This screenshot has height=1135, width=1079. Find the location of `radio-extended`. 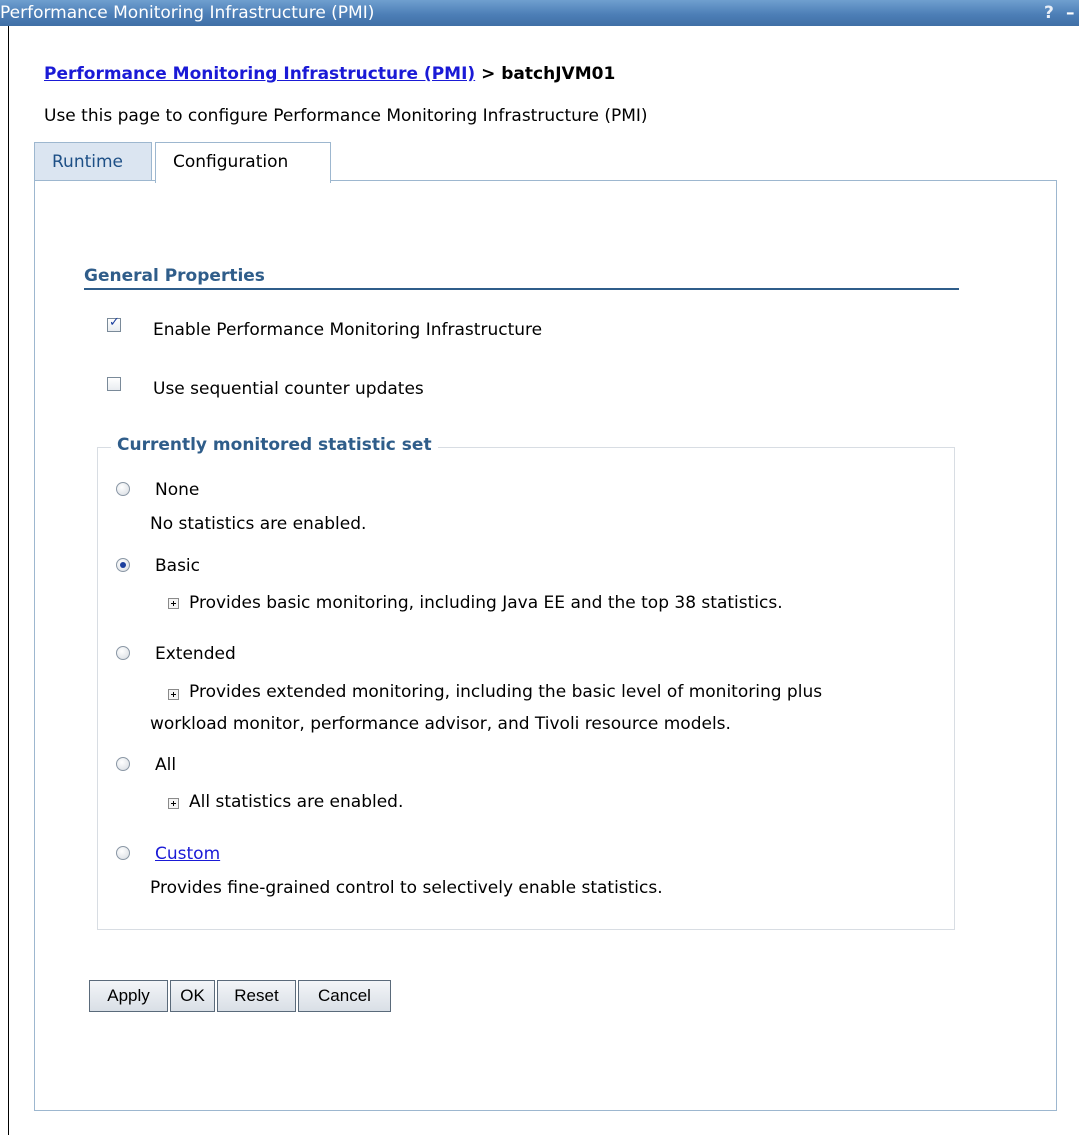

radio-extended is located at coordinates (123, 653).